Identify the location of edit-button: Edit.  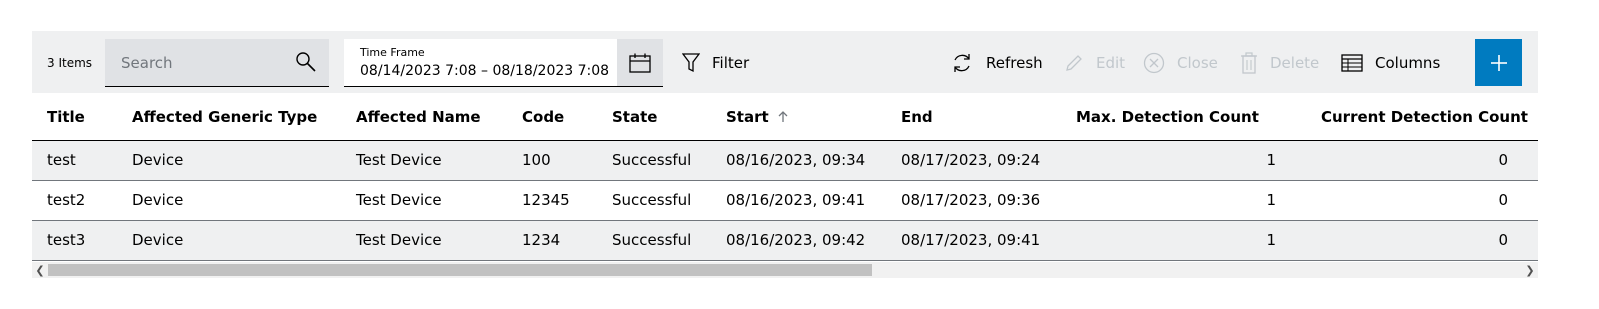
(1094, 63).